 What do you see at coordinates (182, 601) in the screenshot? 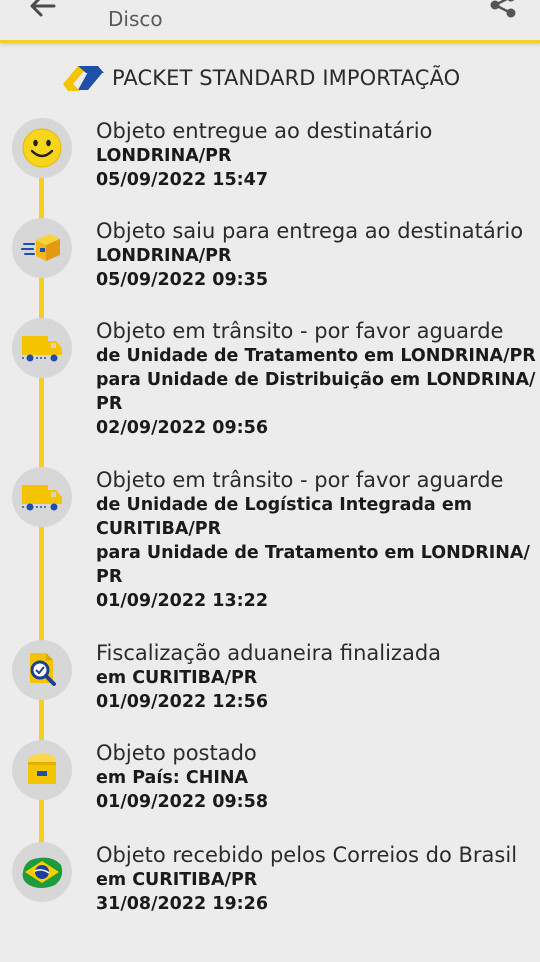
I see `event-datetime: 01/09/2022 13:22` at bounding box center [182, 601].